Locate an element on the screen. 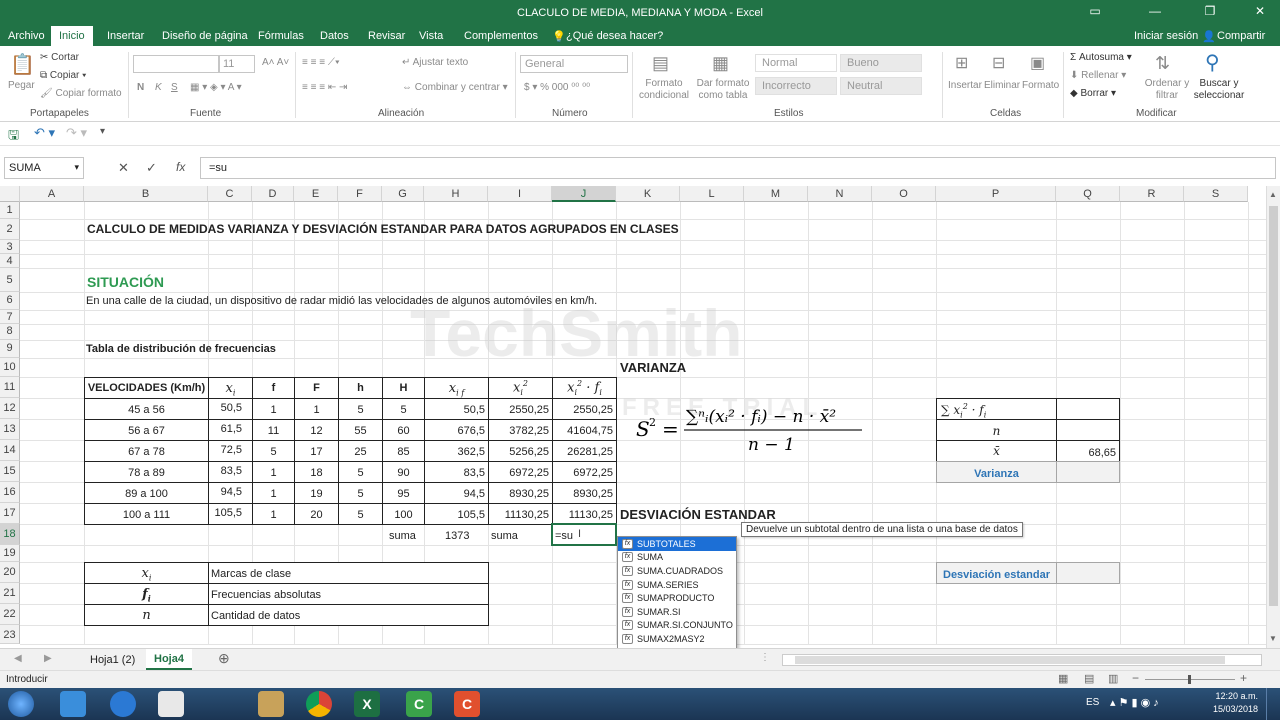  column-header: H is located at coordinates (456, 194).